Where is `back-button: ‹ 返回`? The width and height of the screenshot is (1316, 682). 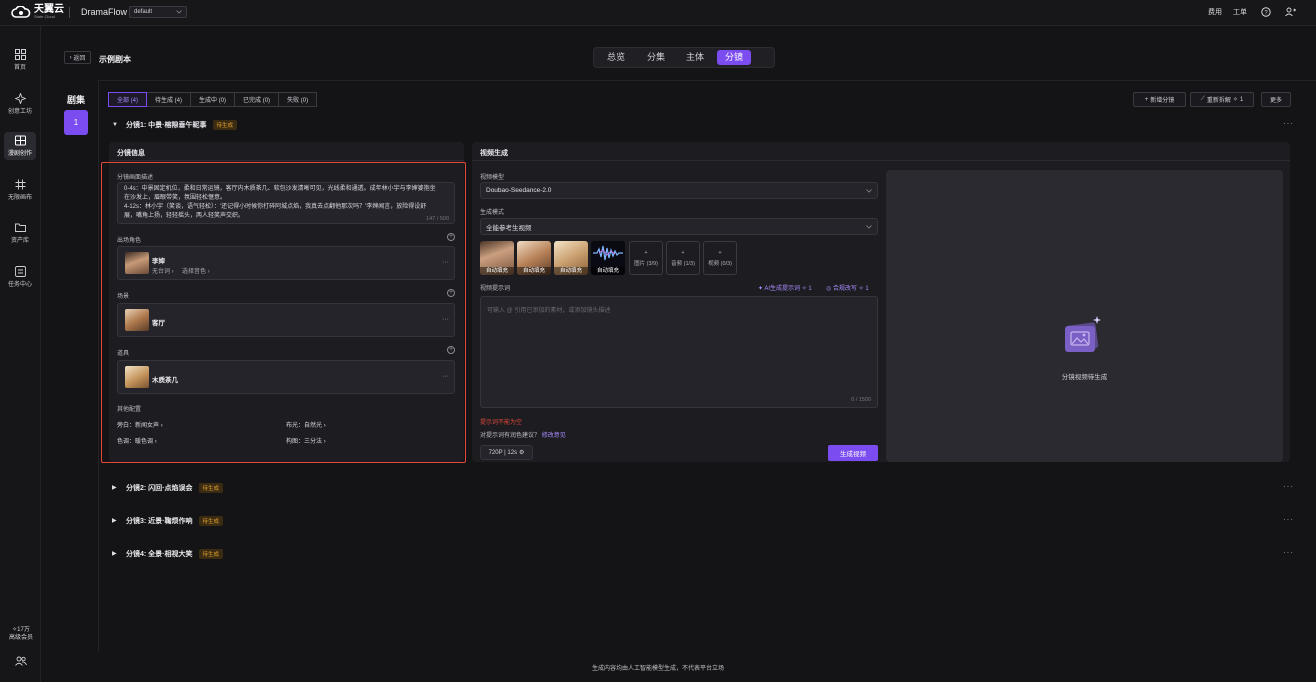
back-button: ‹ 返回 is located at coordinates (77, 57).